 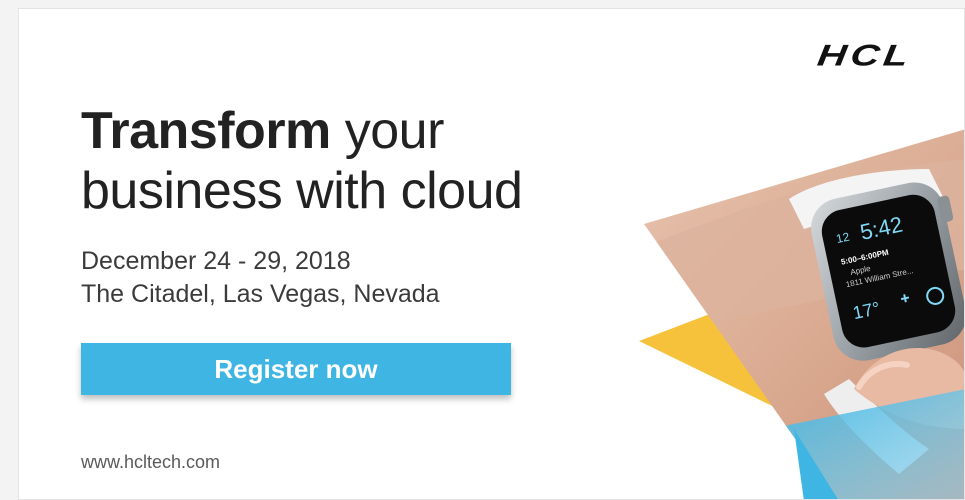 I want to click on event-venue: The Citadel, Las Vegas, Nevada, so click(x=260, y=294).